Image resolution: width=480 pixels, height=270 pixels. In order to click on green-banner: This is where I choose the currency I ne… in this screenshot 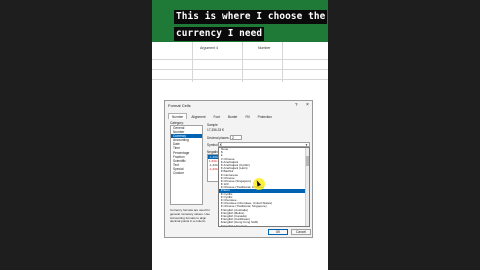, I will do `click(240, 21)`.